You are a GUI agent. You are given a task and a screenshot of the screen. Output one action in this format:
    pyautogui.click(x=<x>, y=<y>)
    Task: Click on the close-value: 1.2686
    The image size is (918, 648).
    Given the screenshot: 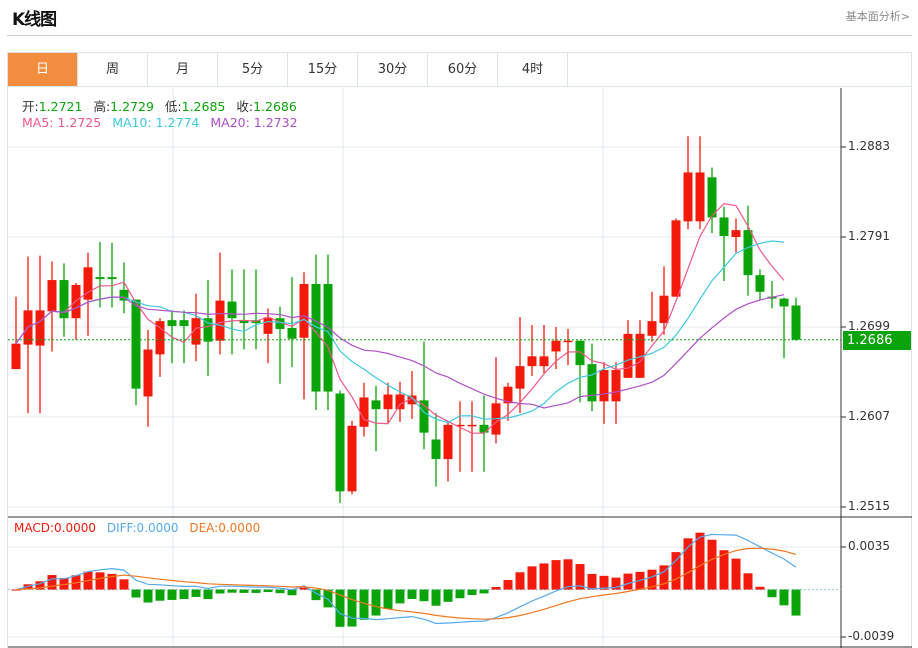 What is the action you would take?
    pyautogui.click(x=275, y=106)
    